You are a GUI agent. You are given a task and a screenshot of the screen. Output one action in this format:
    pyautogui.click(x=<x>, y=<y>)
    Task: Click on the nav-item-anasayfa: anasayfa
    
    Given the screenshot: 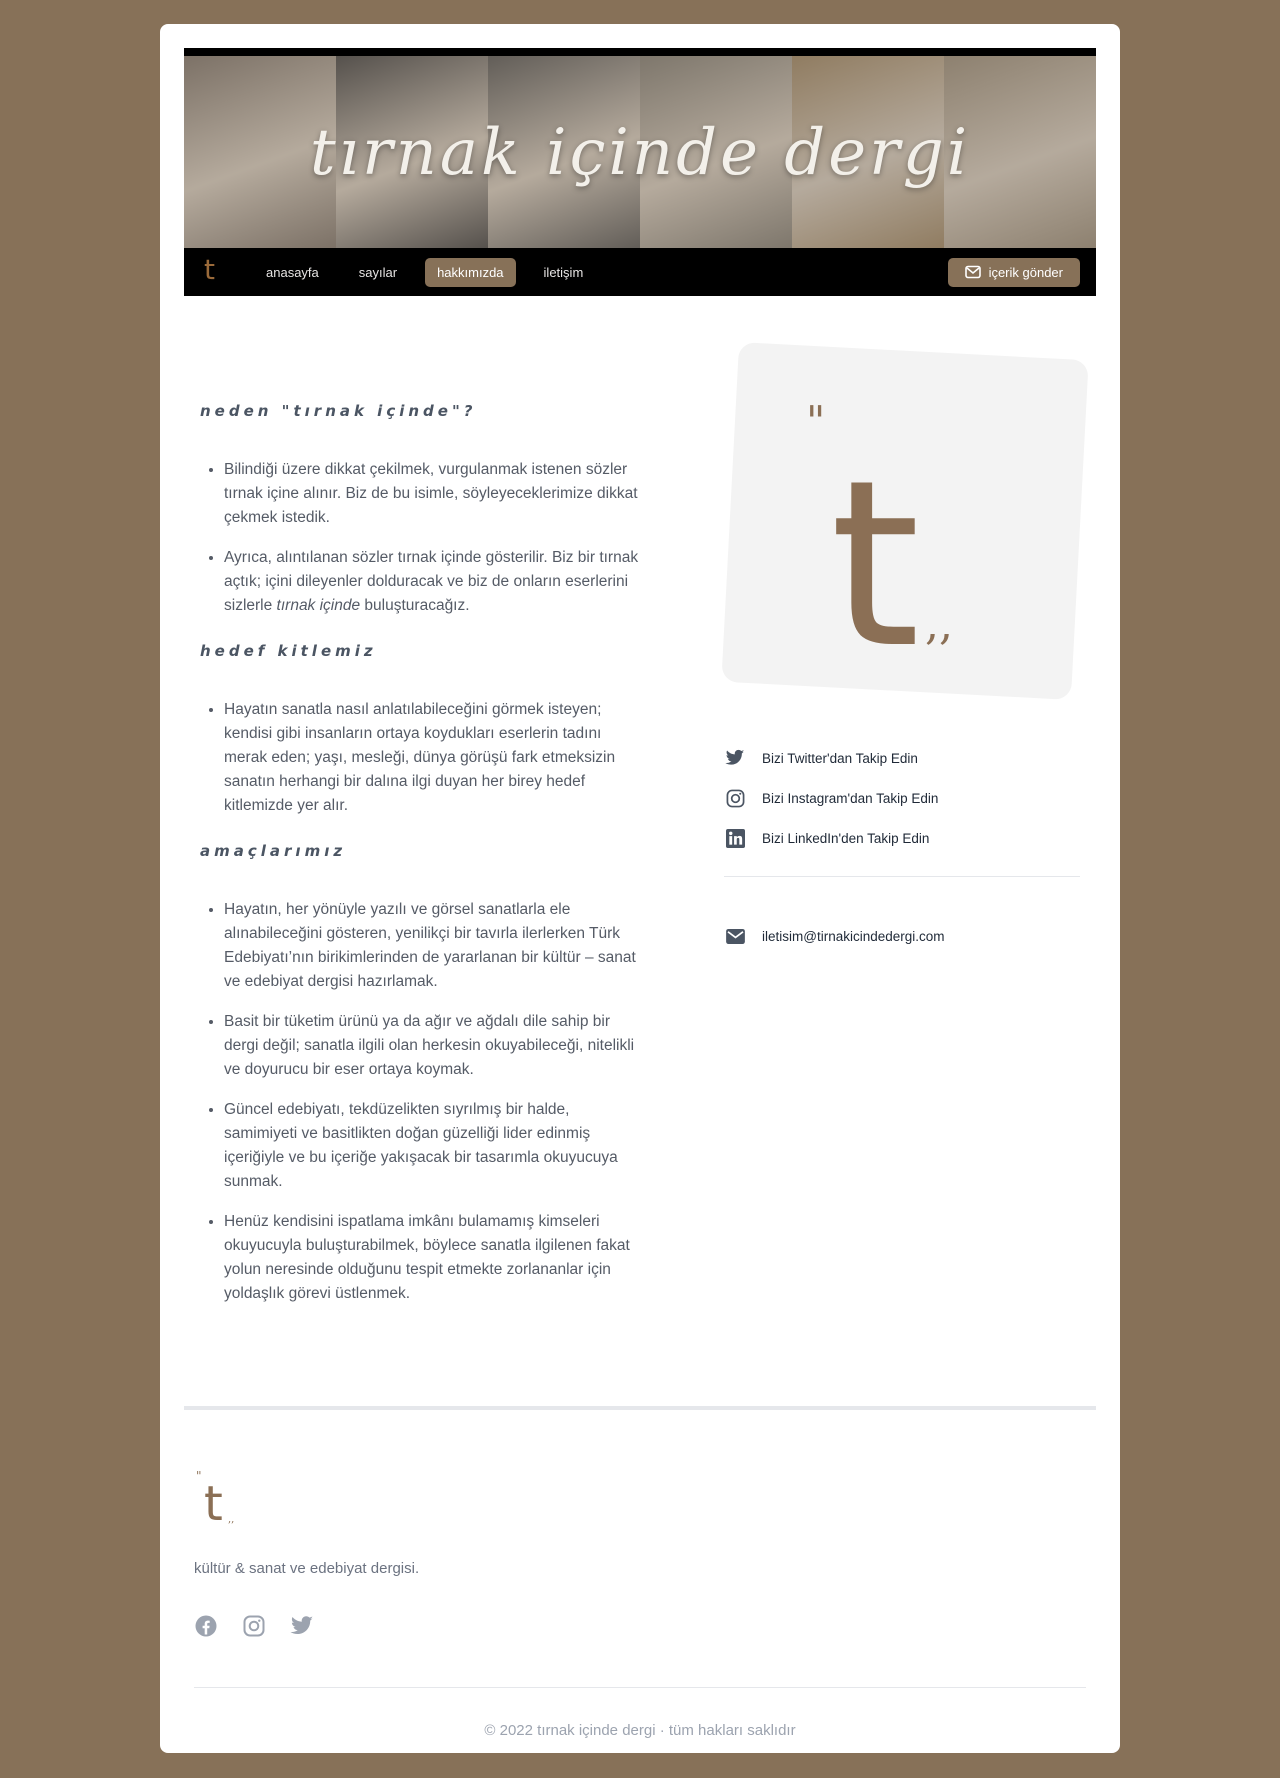 What is the action you would take?
    pyautogui.click(x=292, y=272)
    